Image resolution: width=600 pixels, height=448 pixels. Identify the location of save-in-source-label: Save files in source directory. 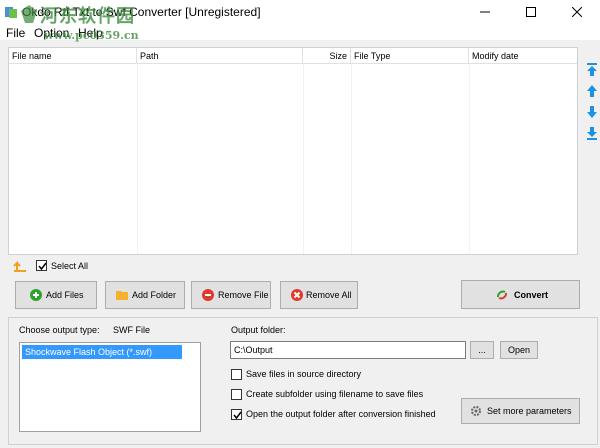
(304, 374).